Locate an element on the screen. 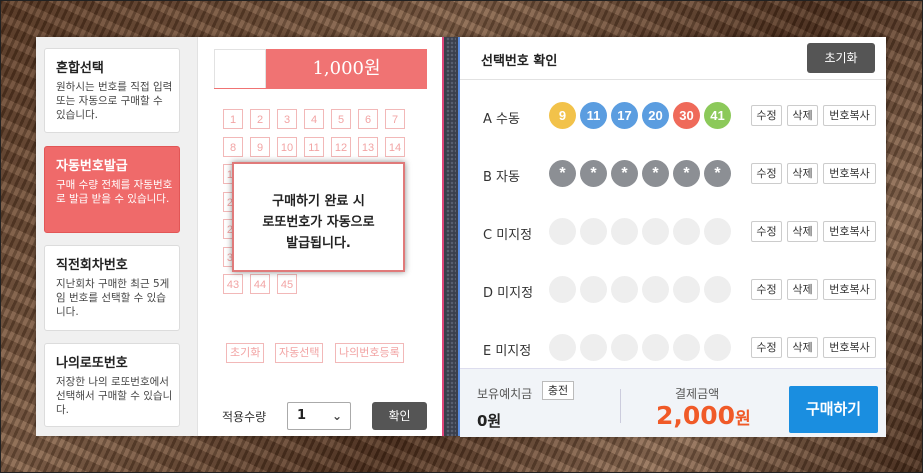  number-ball: 17 is located at coordinates (624, 115).